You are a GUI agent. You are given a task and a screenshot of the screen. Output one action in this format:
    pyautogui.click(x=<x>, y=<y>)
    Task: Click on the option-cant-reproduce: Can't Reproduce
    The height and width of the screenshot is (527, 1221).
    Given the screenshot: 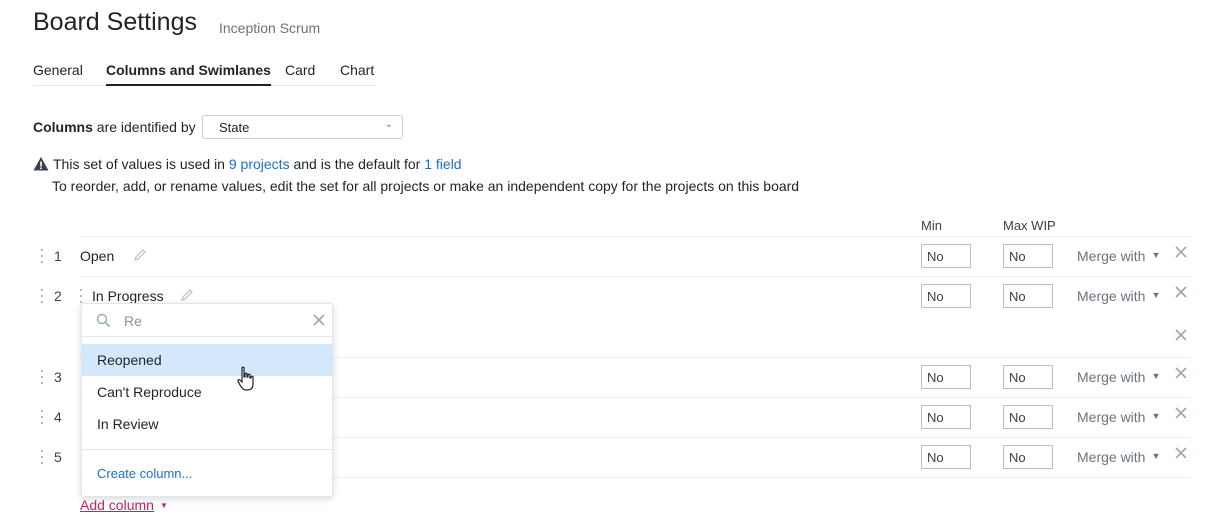 What is the action you would take?
    pyautogui.click(x=207, y=392)
    